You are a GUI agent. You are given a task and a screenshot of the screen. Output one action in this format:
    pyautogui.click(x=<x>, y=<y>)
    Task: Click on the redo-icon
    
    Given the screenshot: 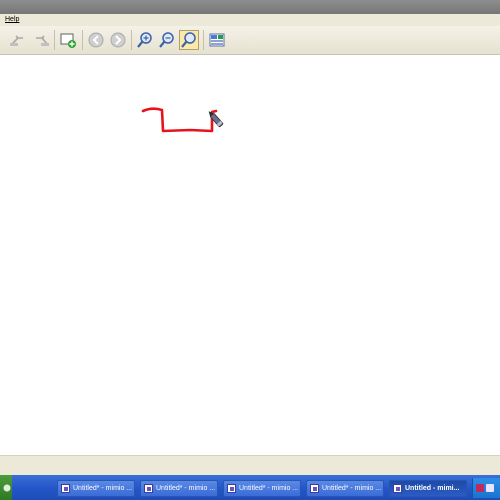 What is the action you would take?
    pyautogui.click(x=42, y=40)
    